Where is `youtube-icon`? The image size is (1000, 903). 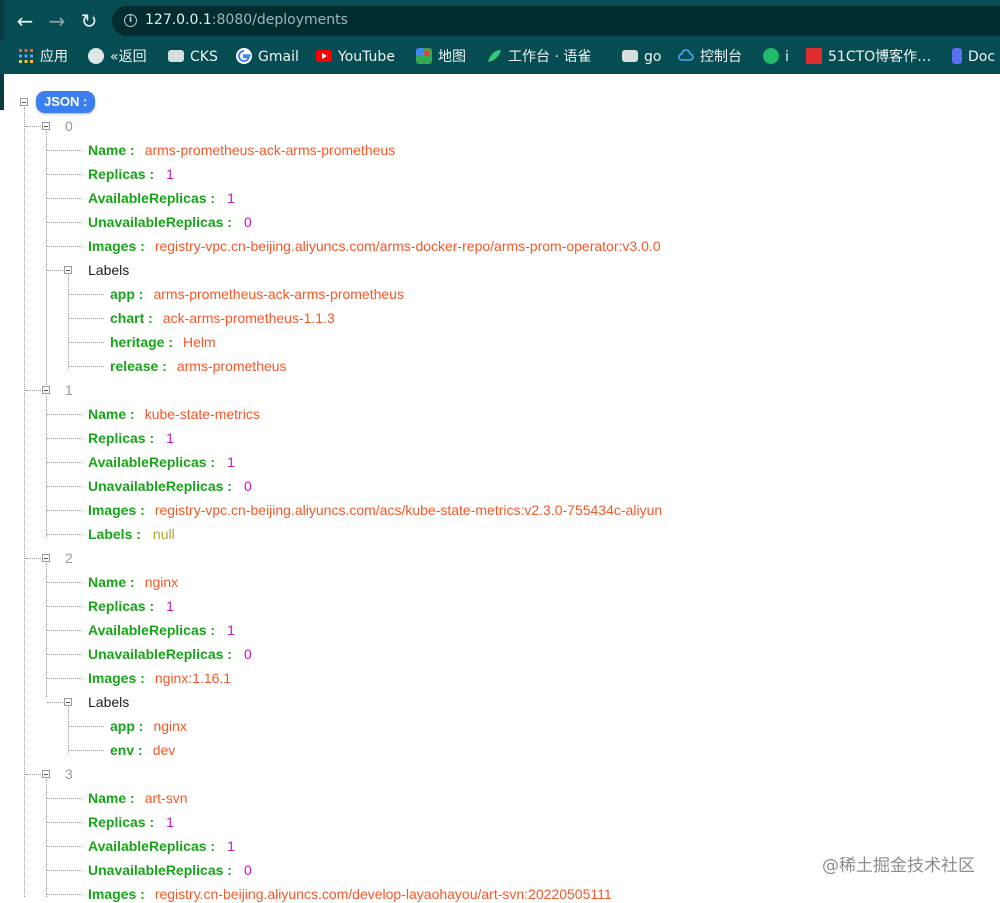
youtube-icon is located at coordinates (324, 56).